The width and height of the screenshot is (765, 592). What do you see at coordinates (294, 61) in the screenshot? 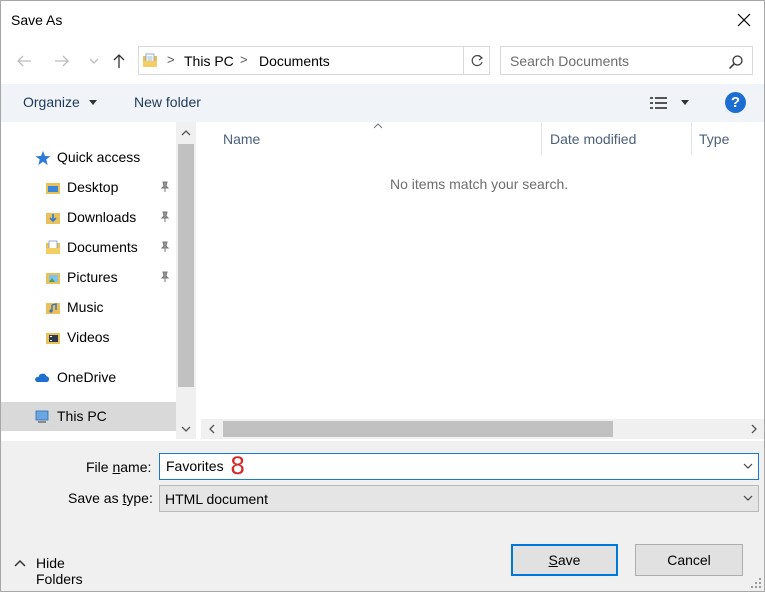
I see `breadcrumb-documents: Documents` at bounding box center [294, 61].